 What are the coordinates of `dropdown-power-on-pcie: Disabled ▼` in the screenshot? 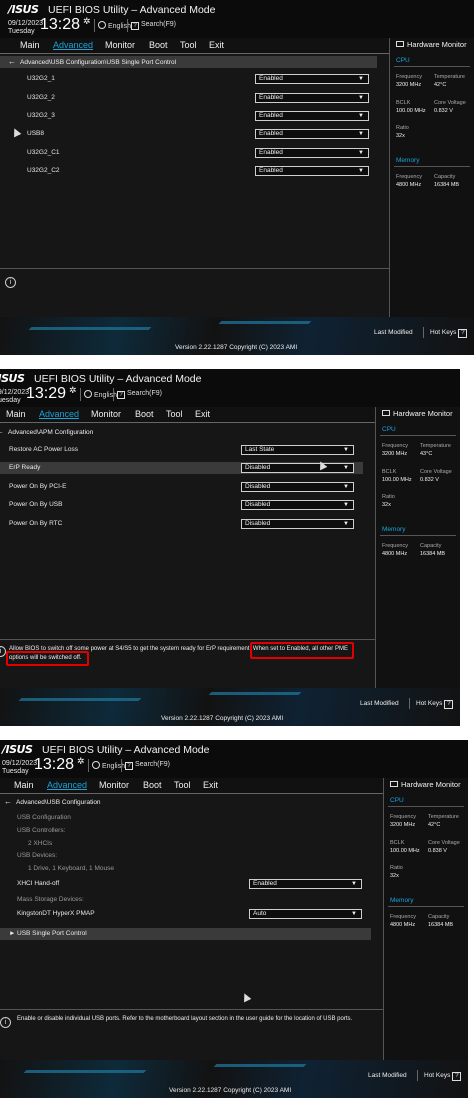 It's located at (297, 487).